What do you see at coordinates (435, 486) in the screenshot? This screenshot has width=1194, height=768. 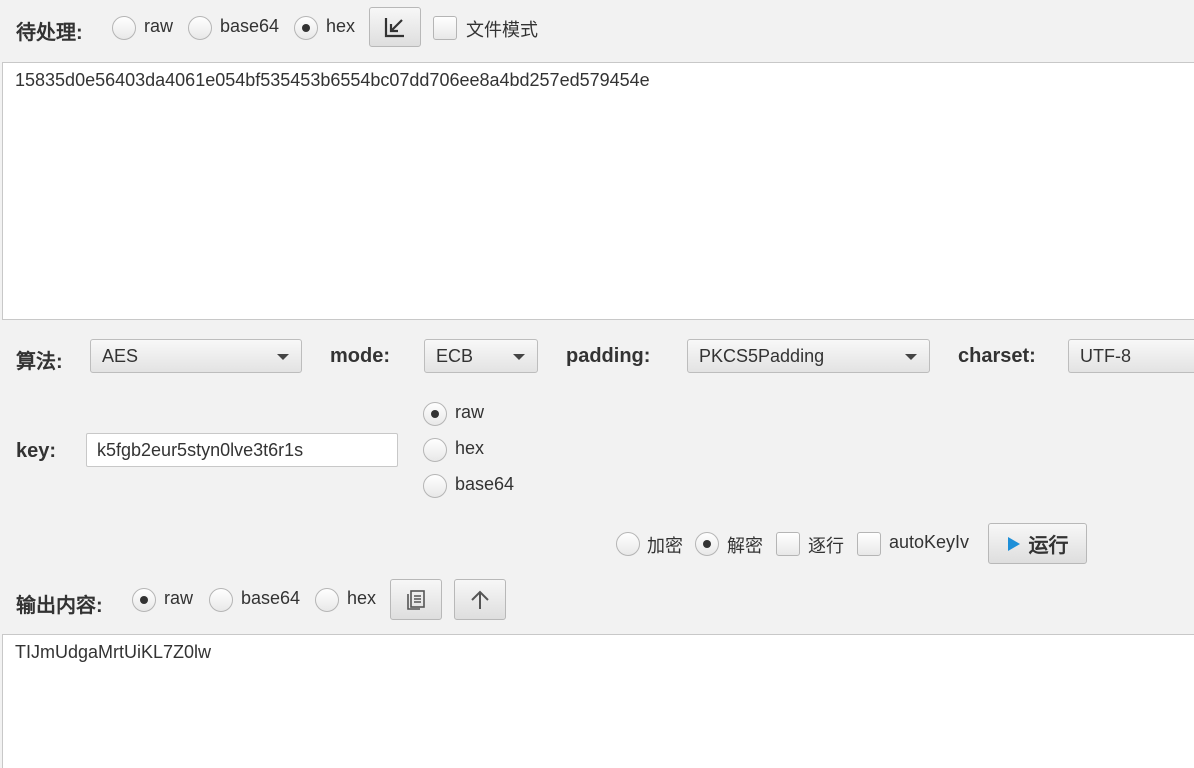 I see `key-format-base64-radio` at bounding box center [435, 486].